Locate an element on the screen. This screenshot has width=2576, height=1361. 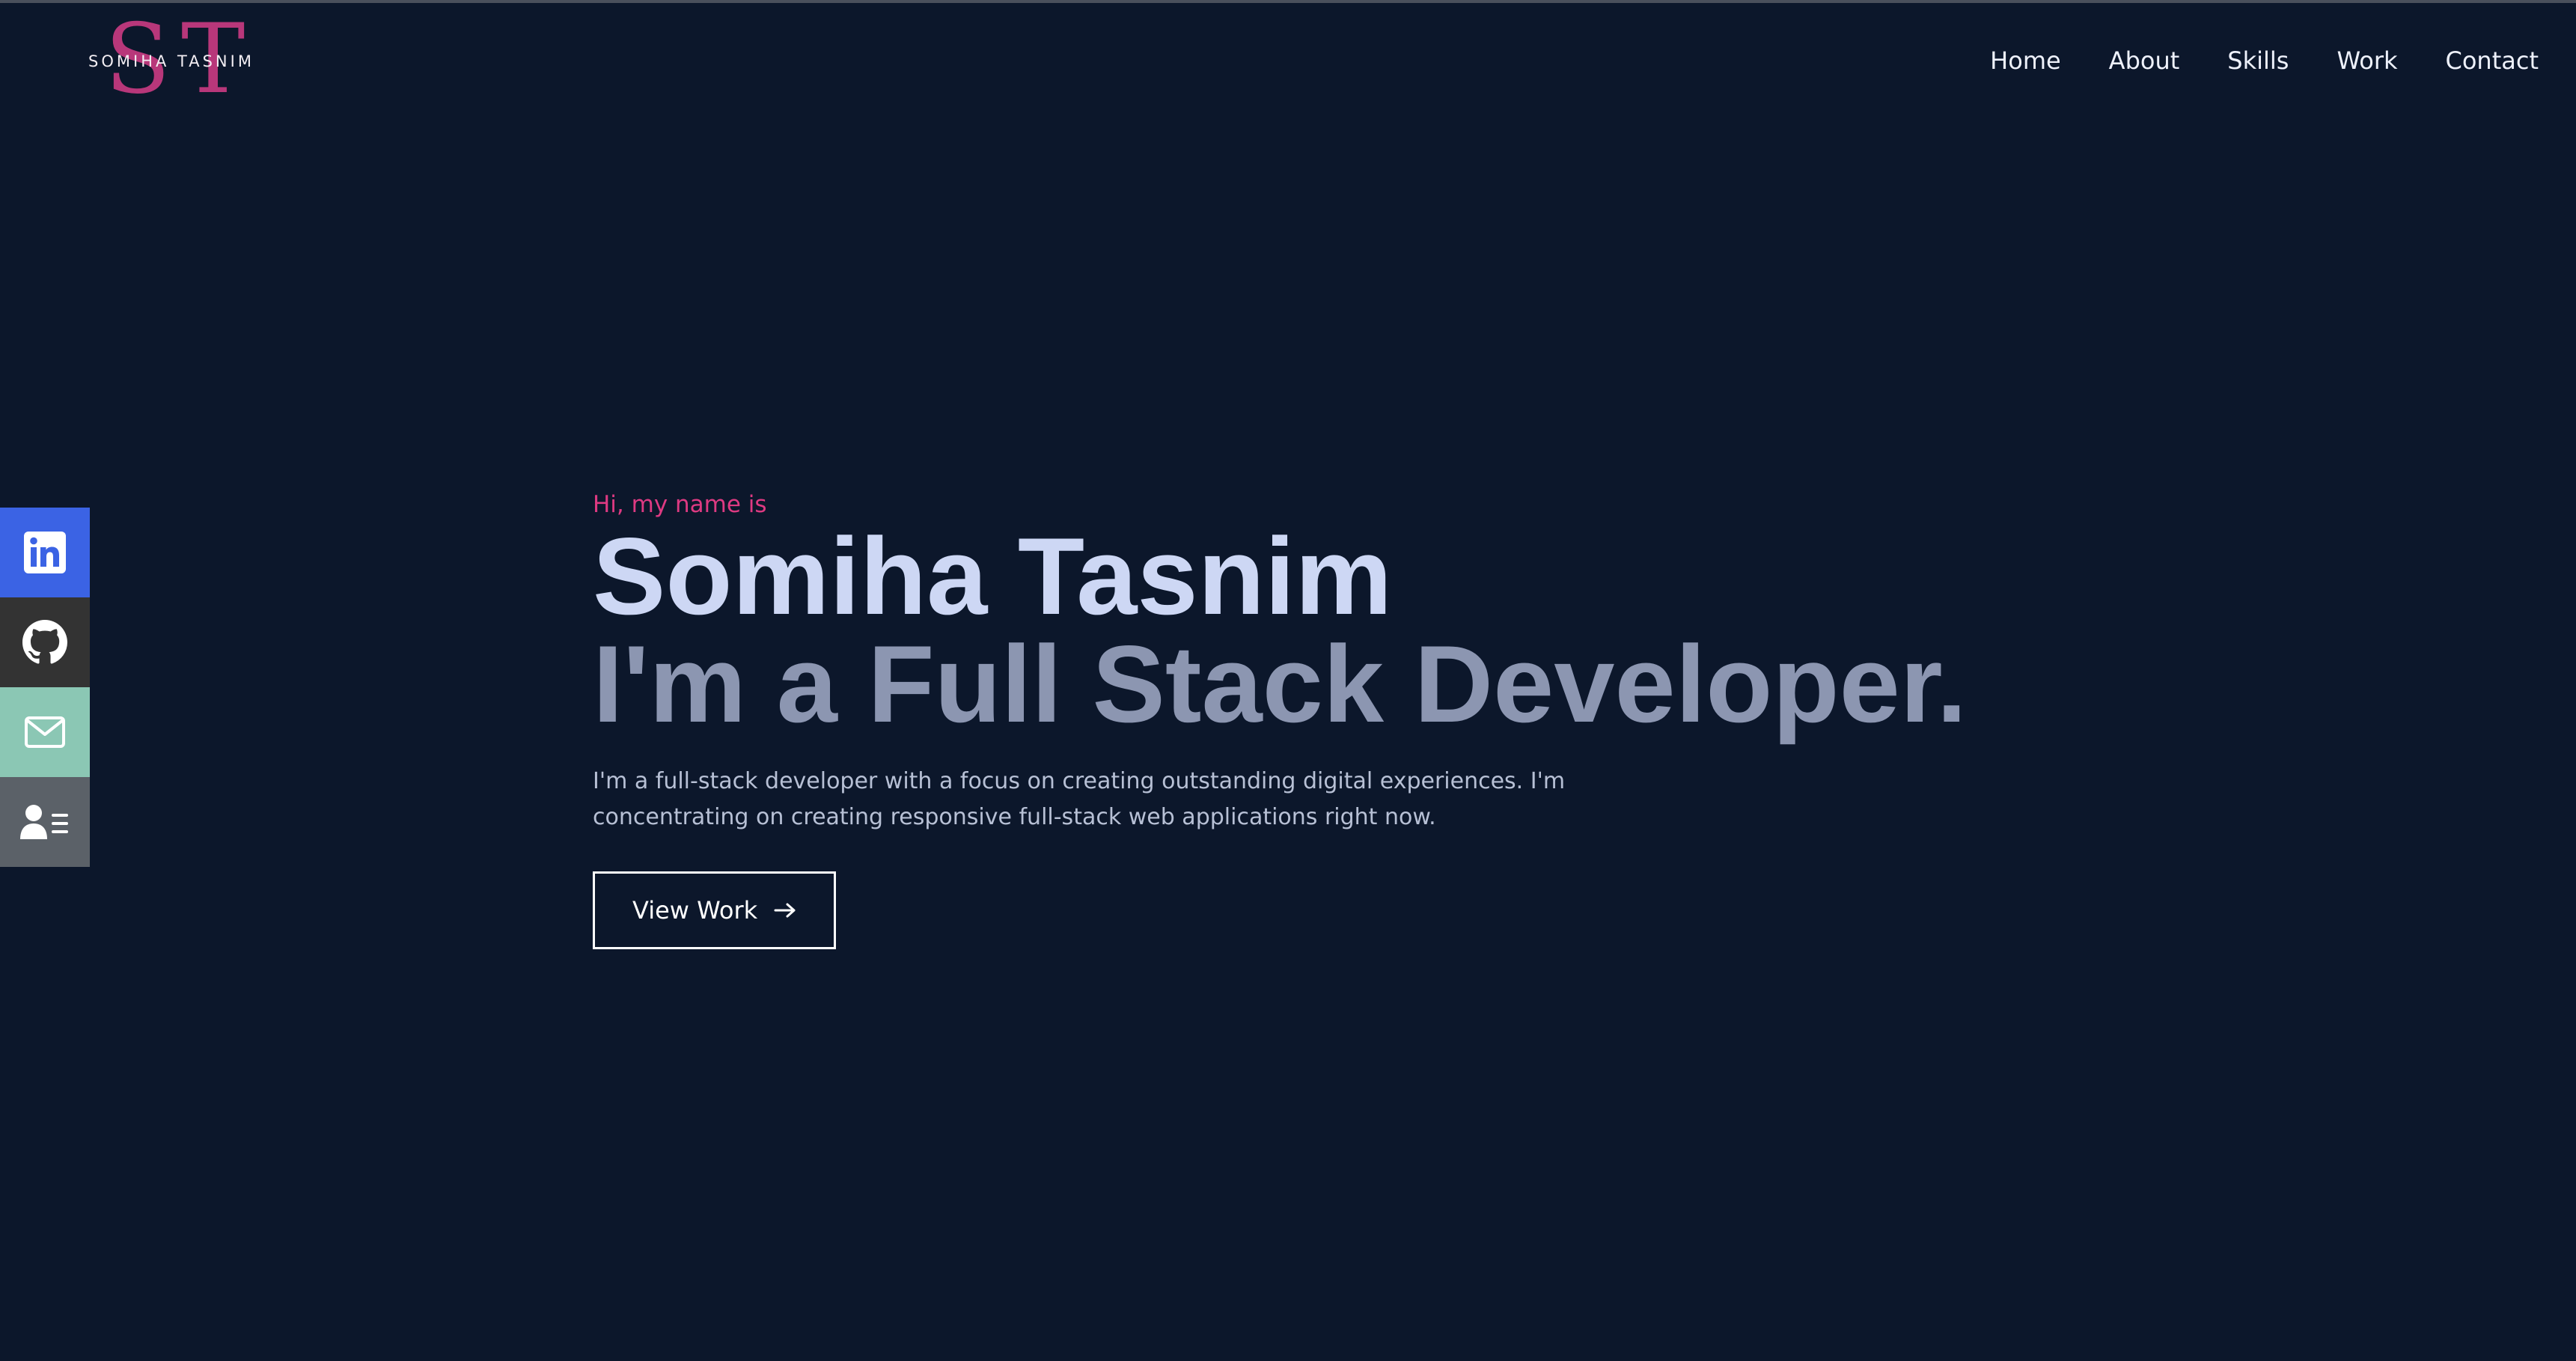
view-work-button: View Work is located at coordinates (715, 910).